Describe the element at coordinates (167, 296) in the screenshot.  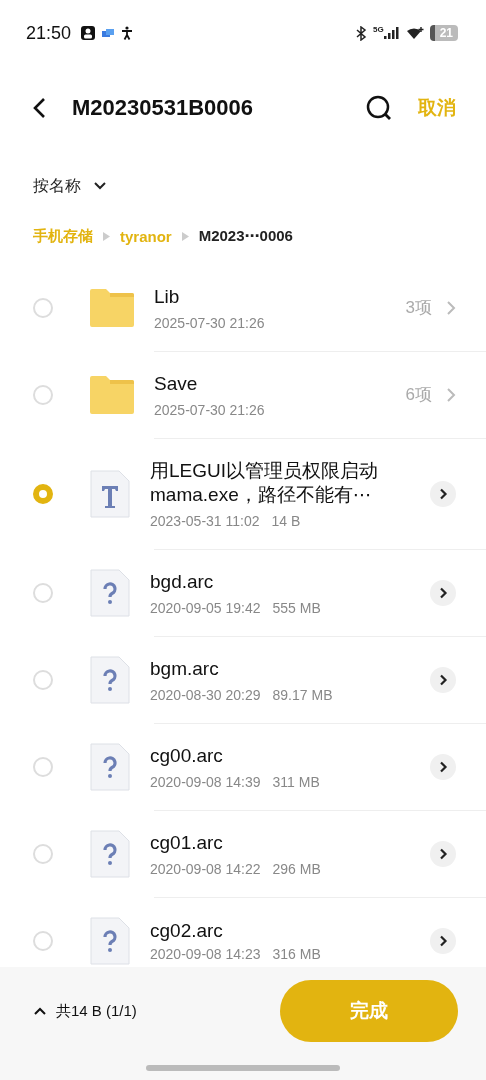
I see `file-name: Lib` at that location.